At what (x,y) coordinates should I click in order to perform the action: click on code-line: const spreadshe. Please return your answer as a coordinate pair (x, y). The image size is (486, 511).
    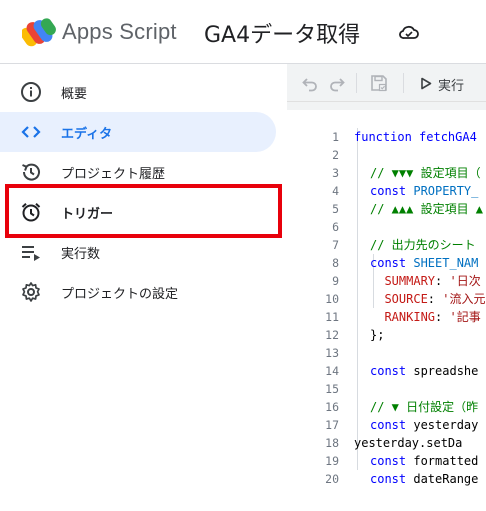
    Looking at the image, I should click on (424, 371).